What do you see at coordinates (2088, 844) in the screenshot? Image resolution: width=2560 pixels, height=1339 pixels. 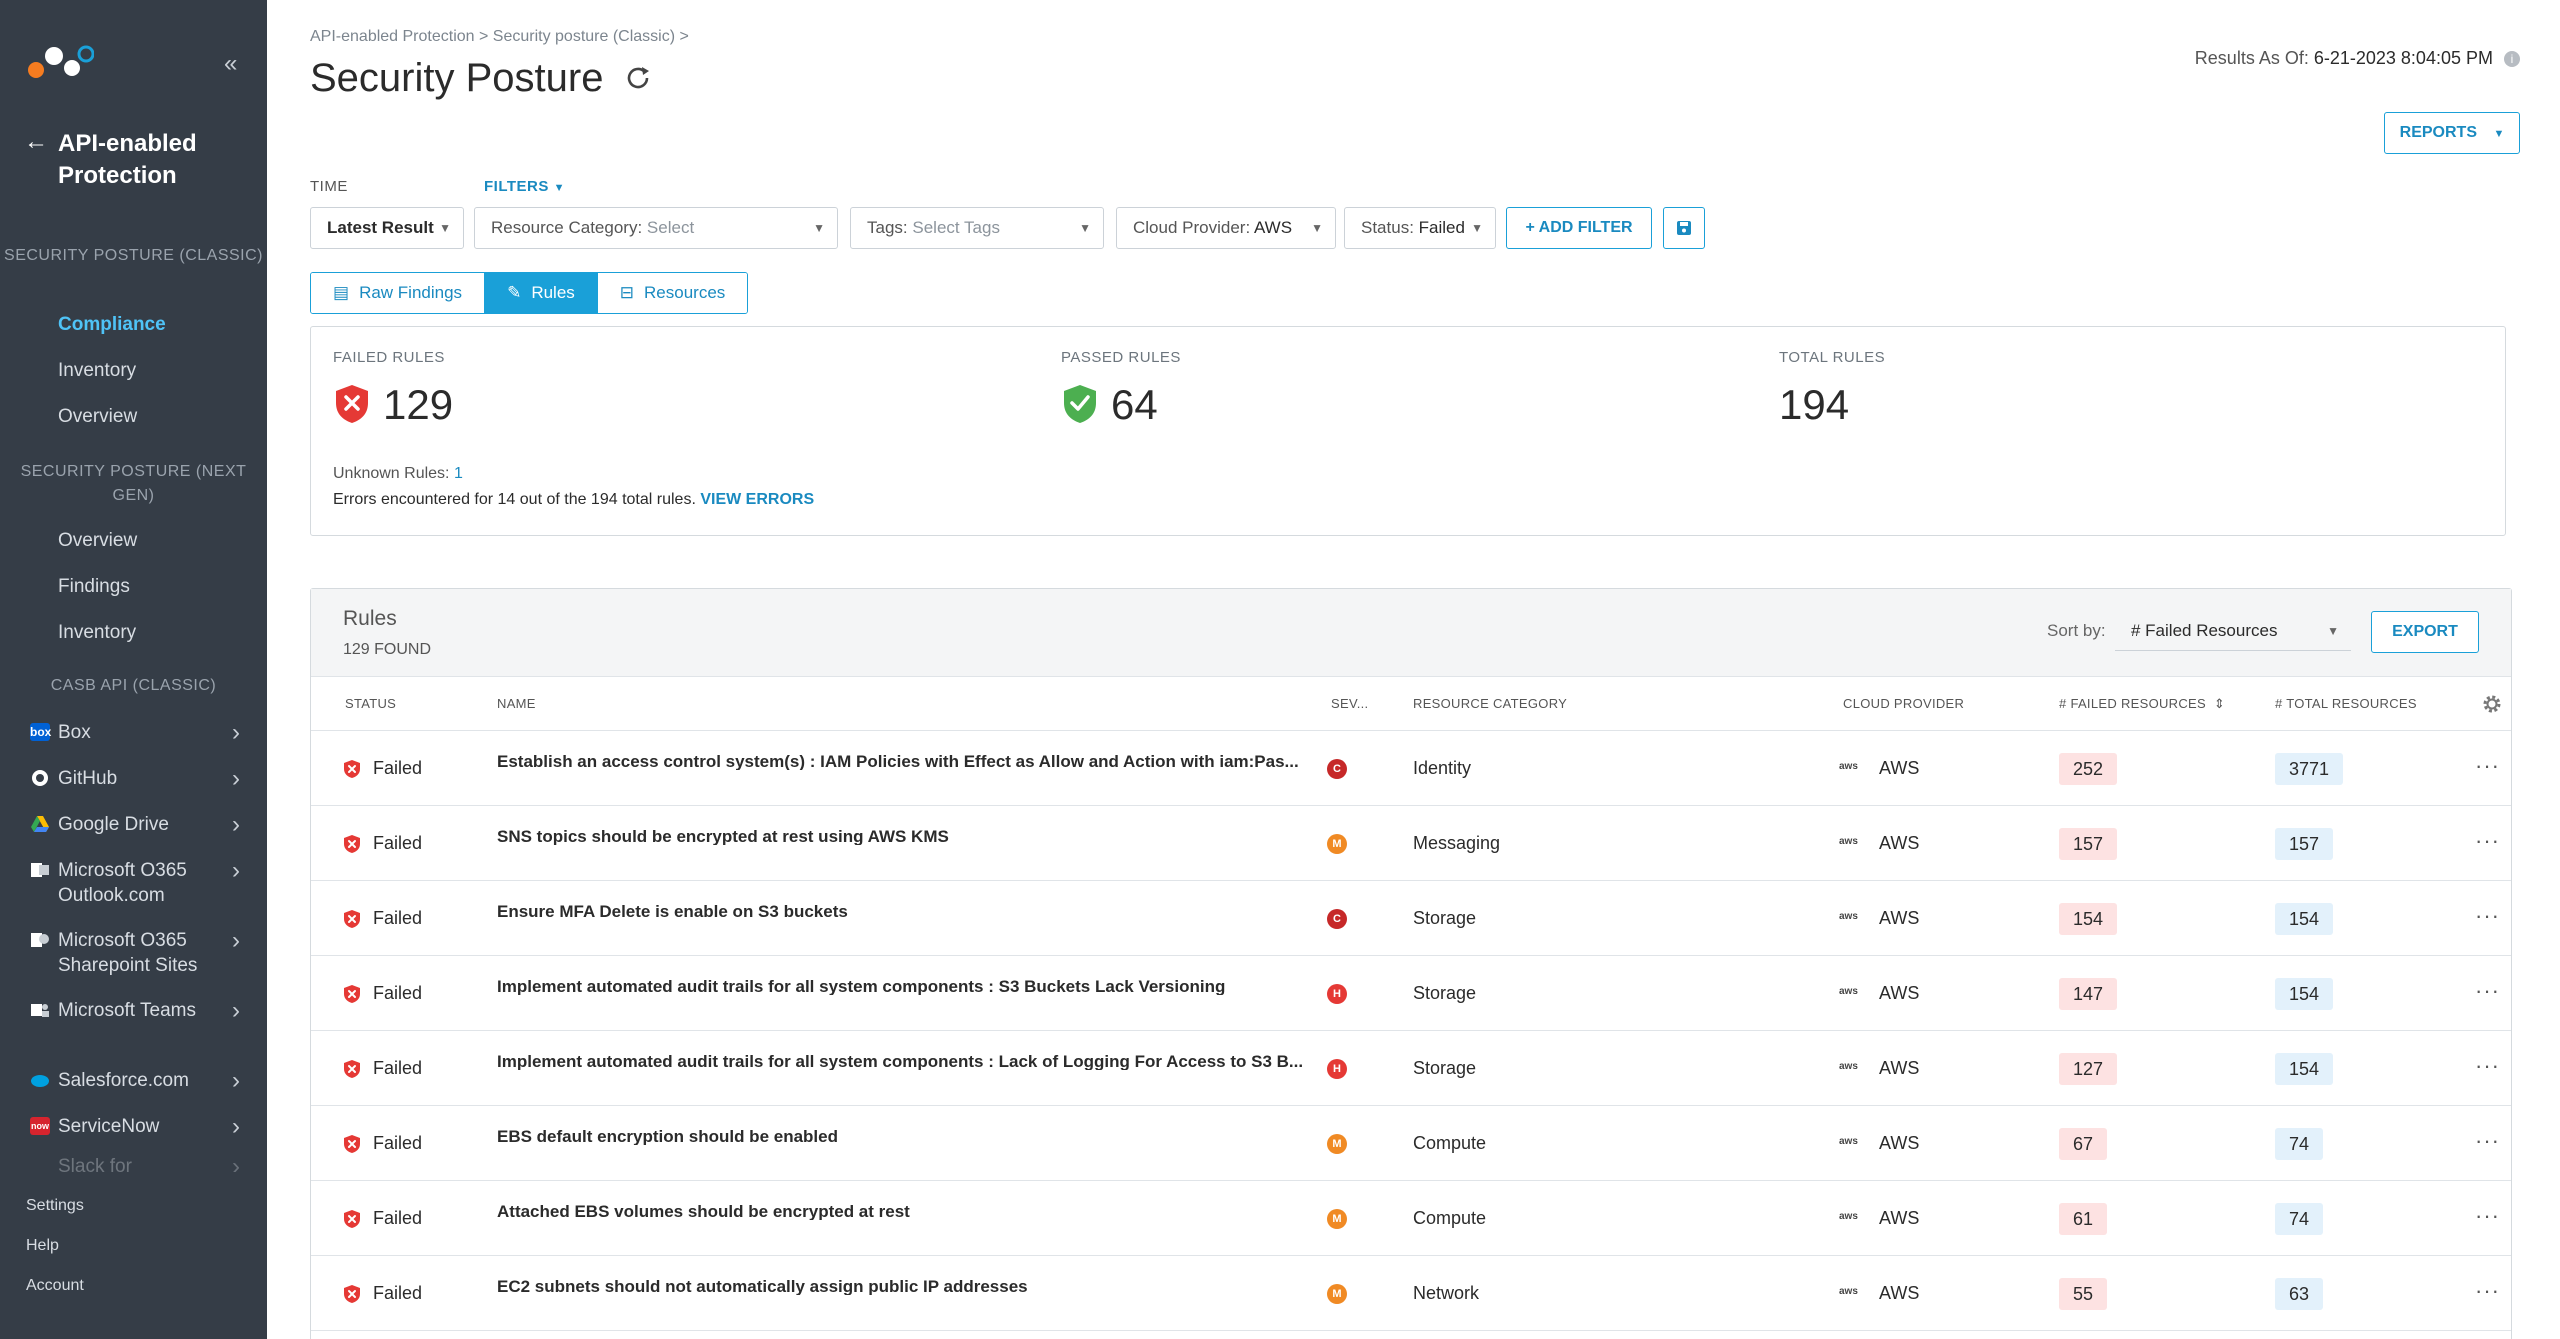 I see `failed-resources-count: 157` at bounding box center [2088, 844].